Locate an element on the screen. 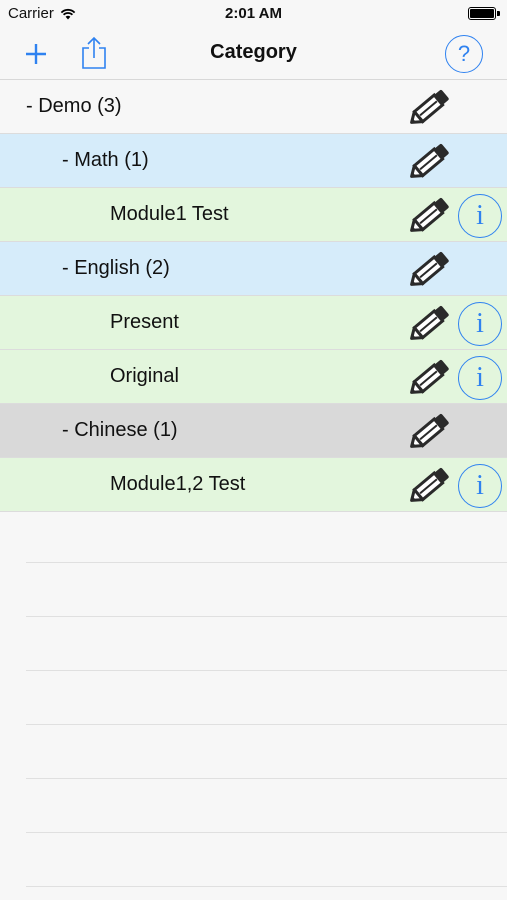  category-label: Original is located at coordinates (144, 376).